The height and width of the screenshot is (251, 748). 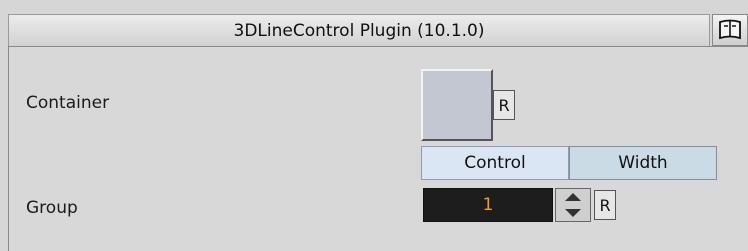 What do you see at coordinates (573, 213) in the screenshot?
I see `stepper-down-arrow-icon` at bounding box center [573, 213].